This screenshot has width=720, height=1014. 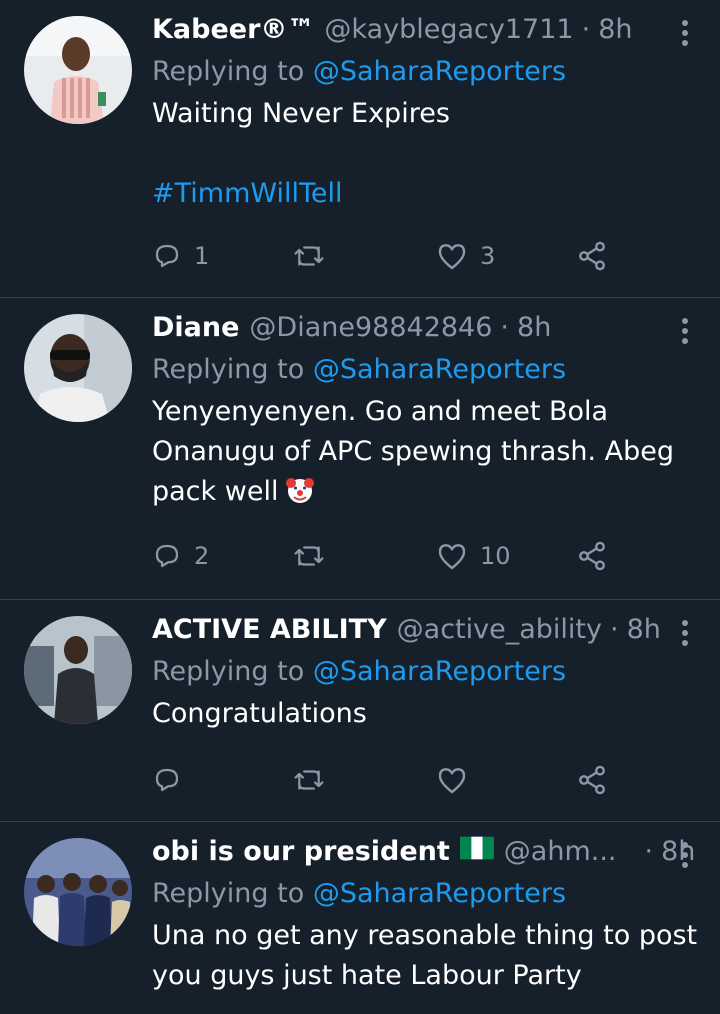 I want to click on tweet-header: ACTIVE ABILITY @active_ability · 8h, so click(x=426, y=630).